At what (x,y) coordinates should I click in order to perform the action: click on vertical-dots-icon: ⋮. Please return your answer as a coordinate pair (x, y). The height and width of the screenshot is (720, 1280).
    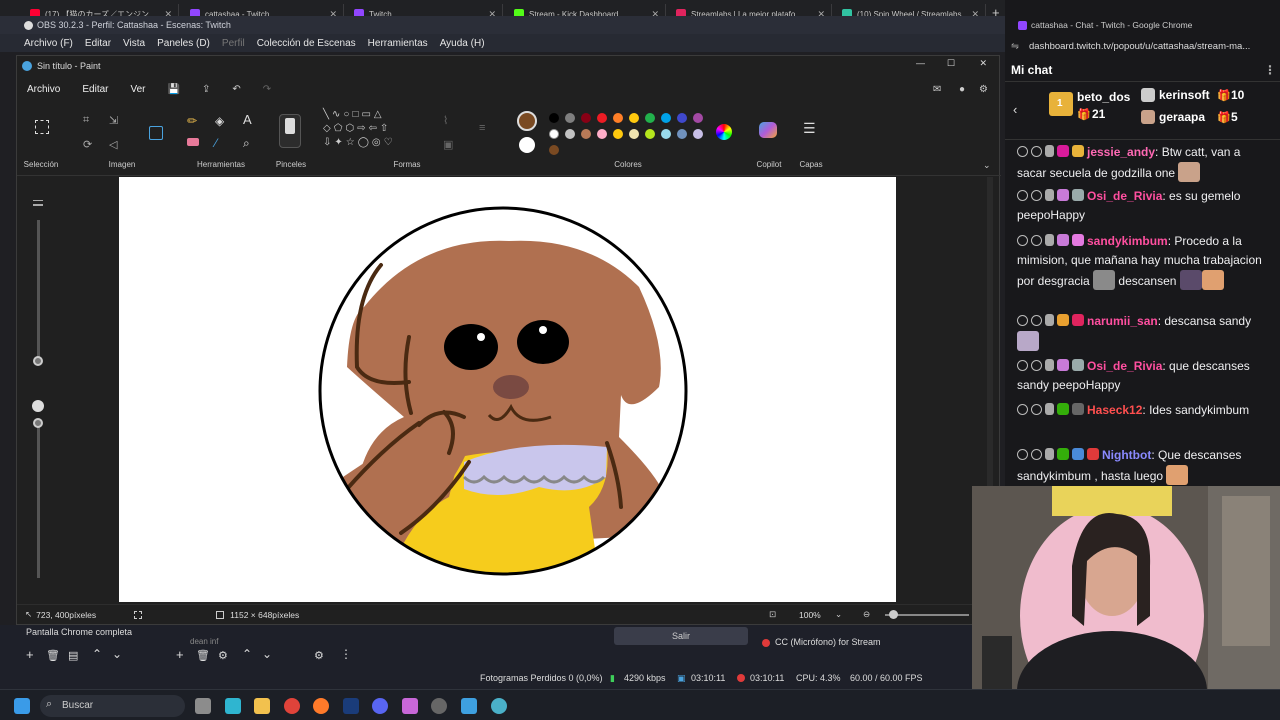
    Looking at the image, I should click on (1270, 70).